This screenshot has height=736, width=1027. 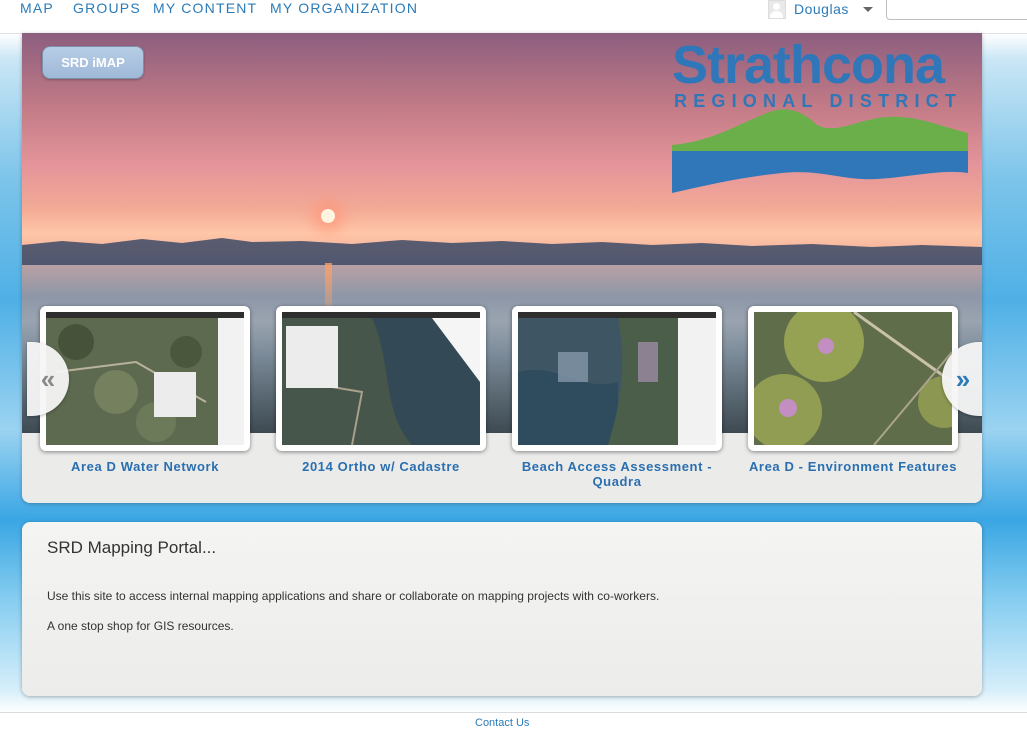 I want to click on double-chevron-left-icon: «, so click(x=48, y=378).